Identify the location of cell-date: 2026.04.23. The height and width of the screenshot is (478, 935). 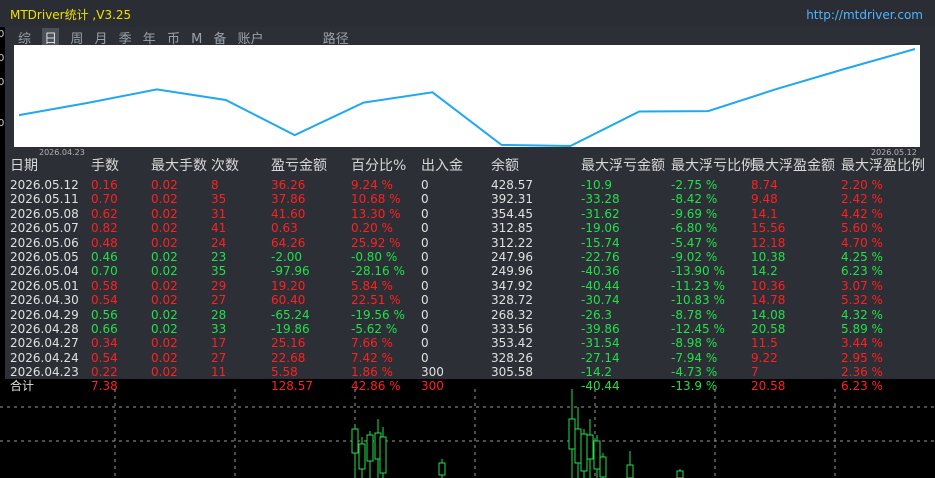
(44, 372).